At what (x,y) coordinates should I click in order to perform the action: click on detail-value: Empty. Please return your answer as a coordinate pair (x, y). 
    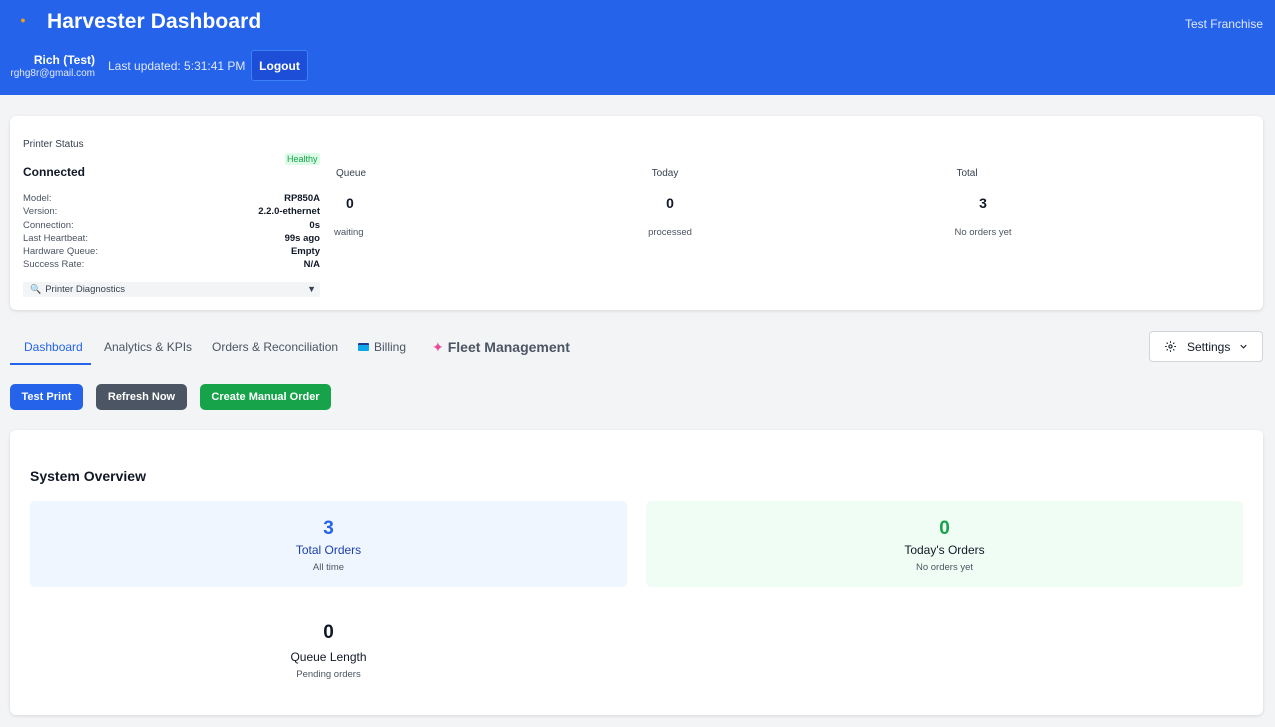
    Looking at the image, I should click on (305, 252).